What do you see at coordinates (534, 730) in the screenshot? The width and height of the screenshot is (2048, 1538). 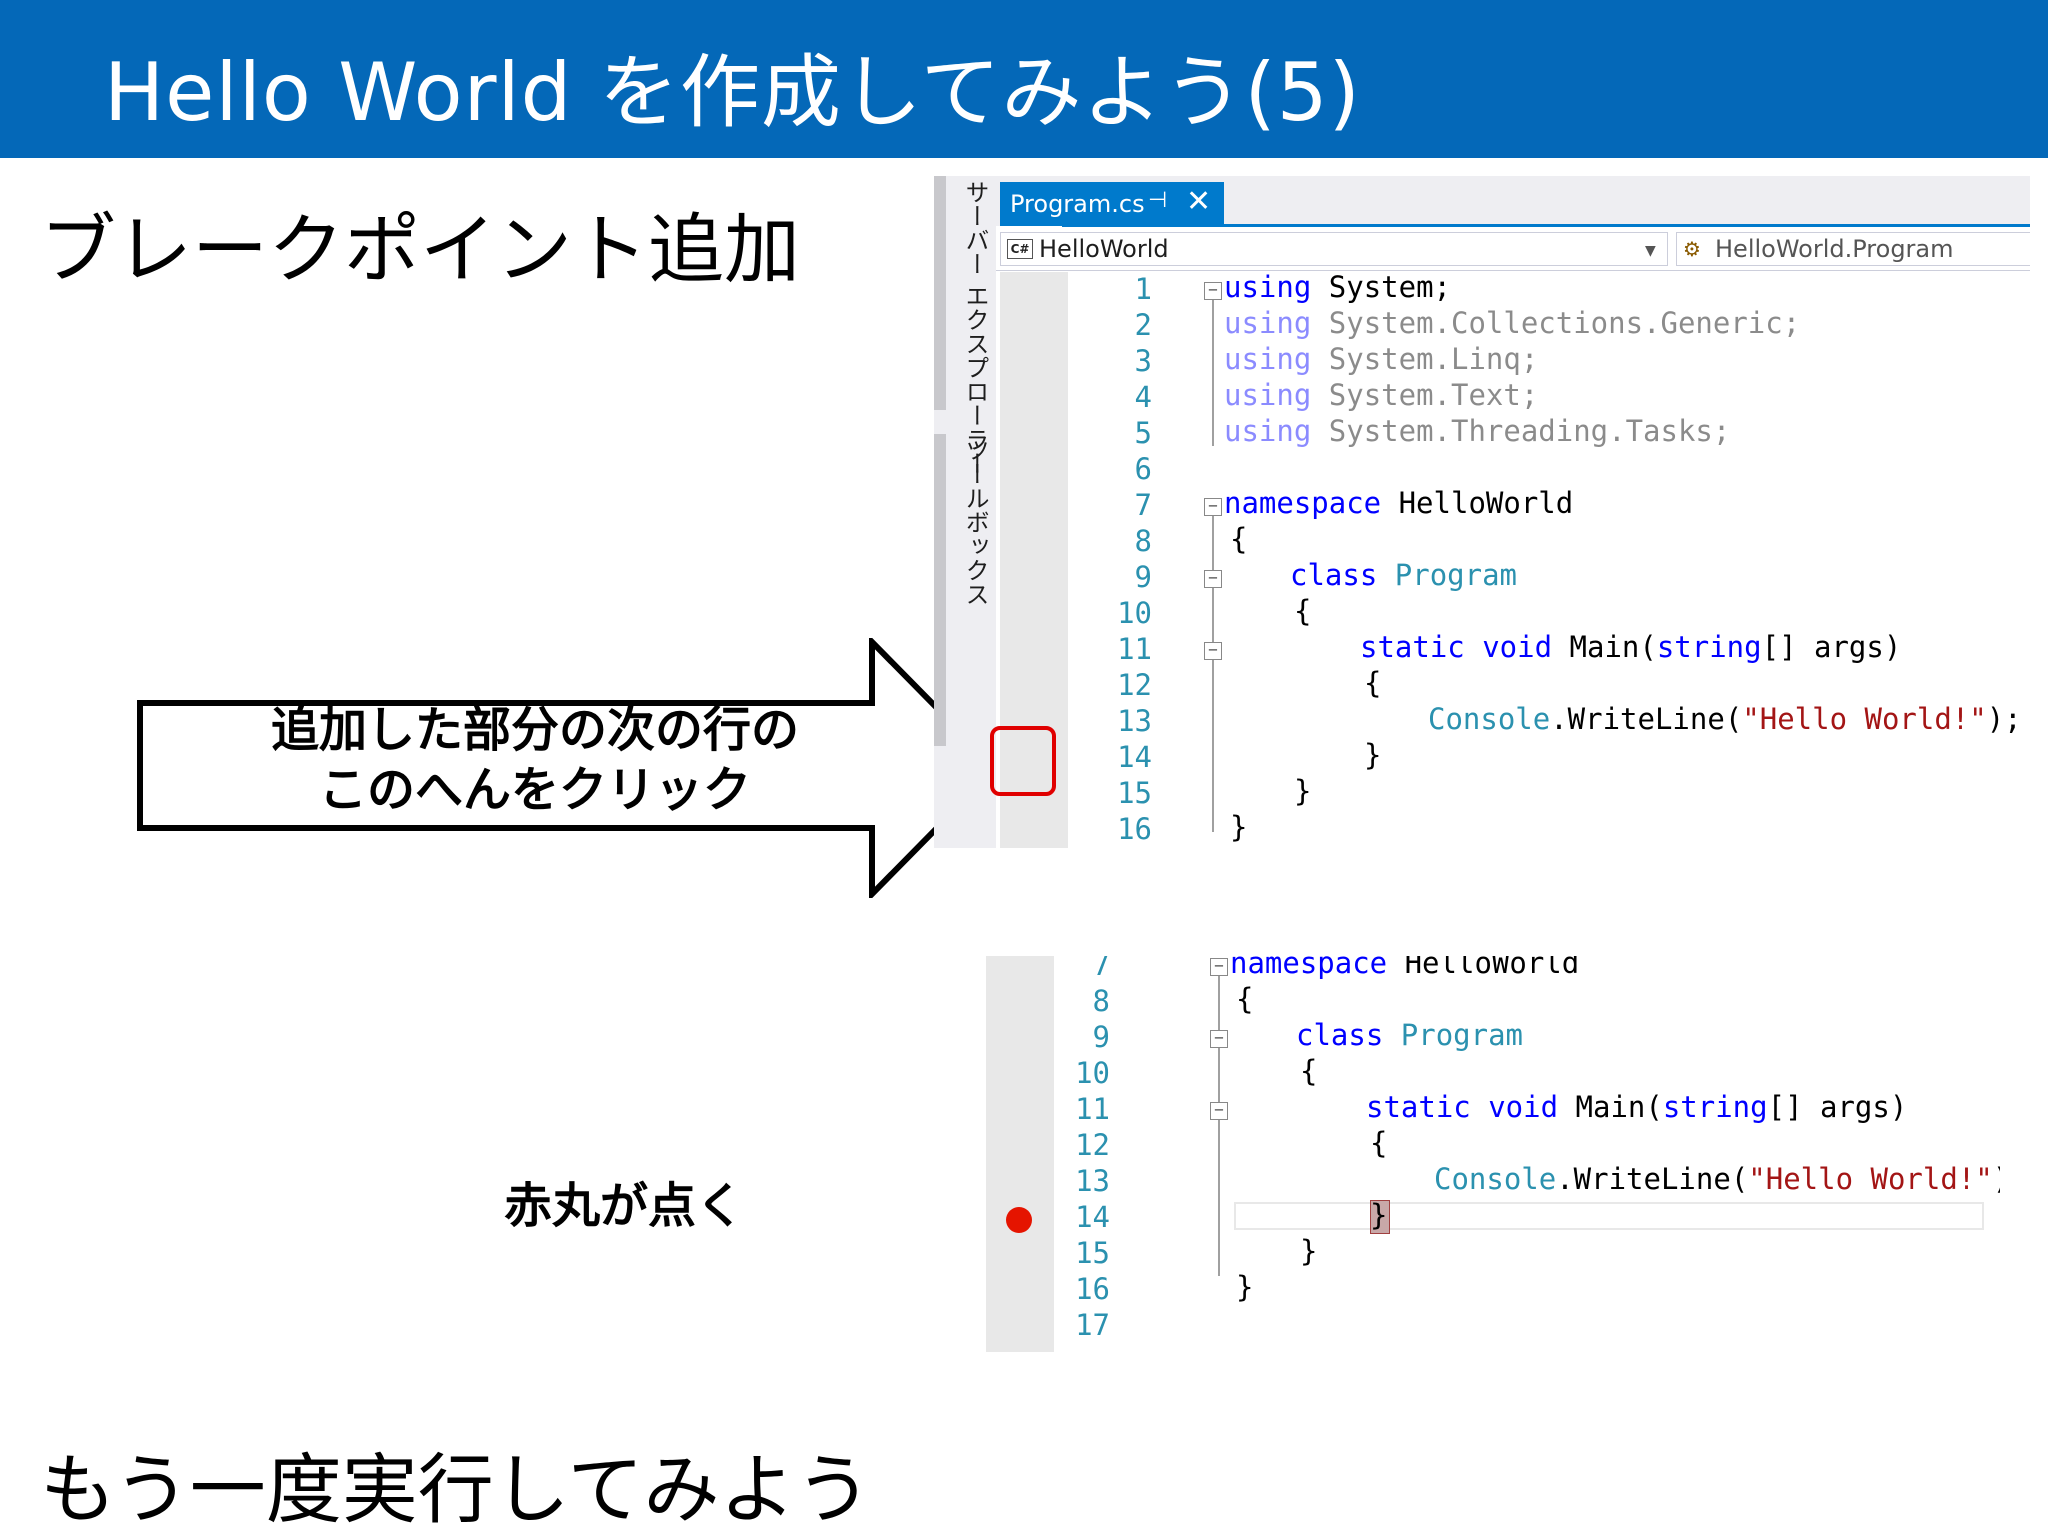 I see `callout-line-1: 追加した部分の次の行の` at bounding box center [534, 730].